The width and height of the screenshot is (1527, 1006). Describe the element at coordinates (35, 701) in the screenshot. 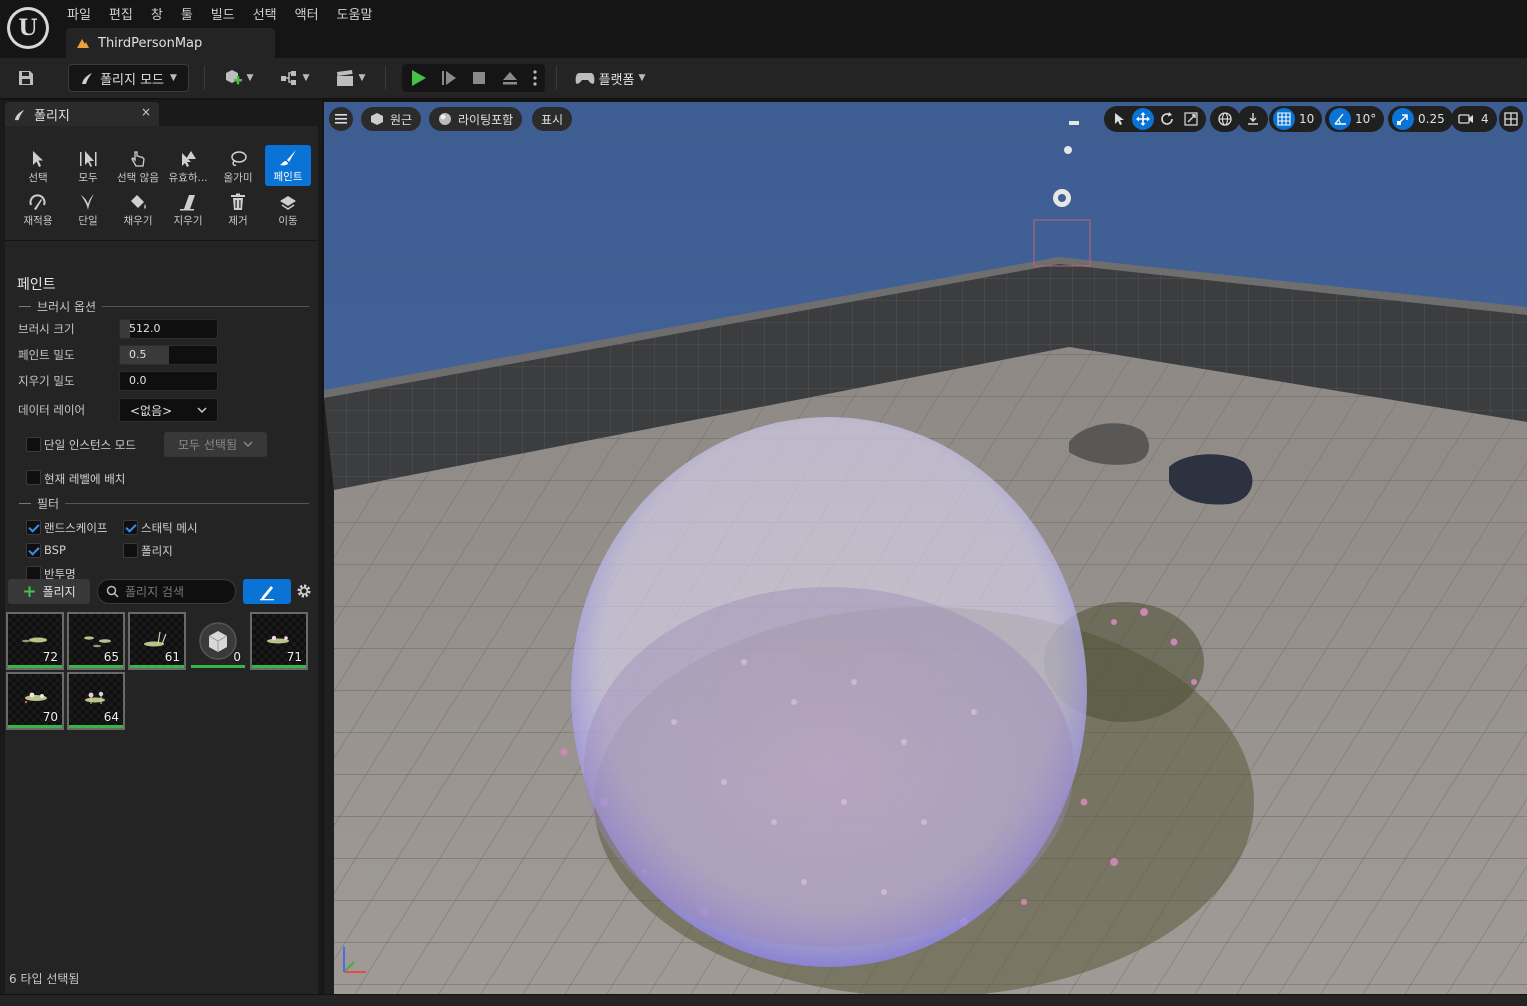

I see `foliage-thumbnail: 70` at that location.